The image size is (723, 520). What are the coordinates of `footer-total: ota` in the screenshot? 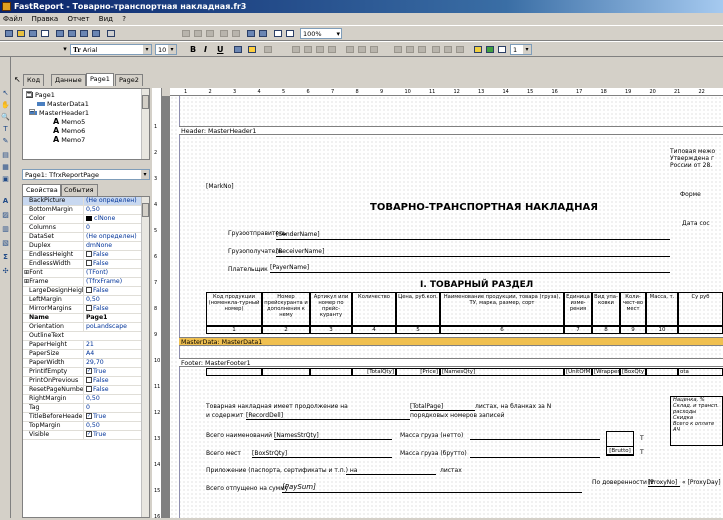 It's located at (700, 372).